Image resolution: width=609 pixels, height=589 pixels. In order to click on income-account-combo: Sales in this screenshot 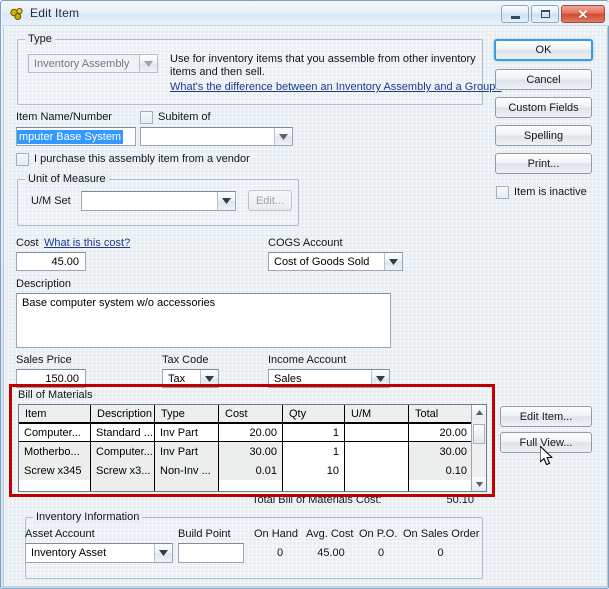, I will do `click(329, 378)`.